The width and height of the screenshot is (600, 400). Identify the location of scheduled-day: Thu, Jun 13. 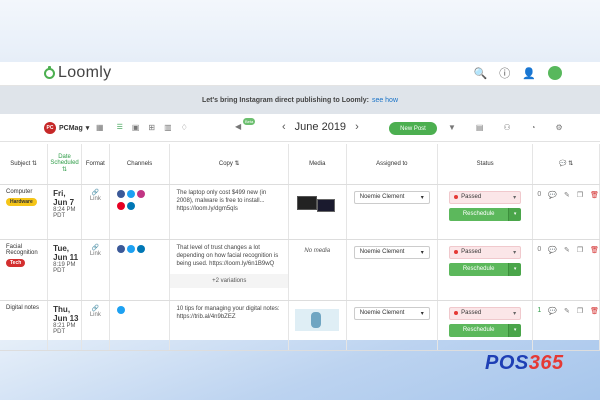
(66, 313).